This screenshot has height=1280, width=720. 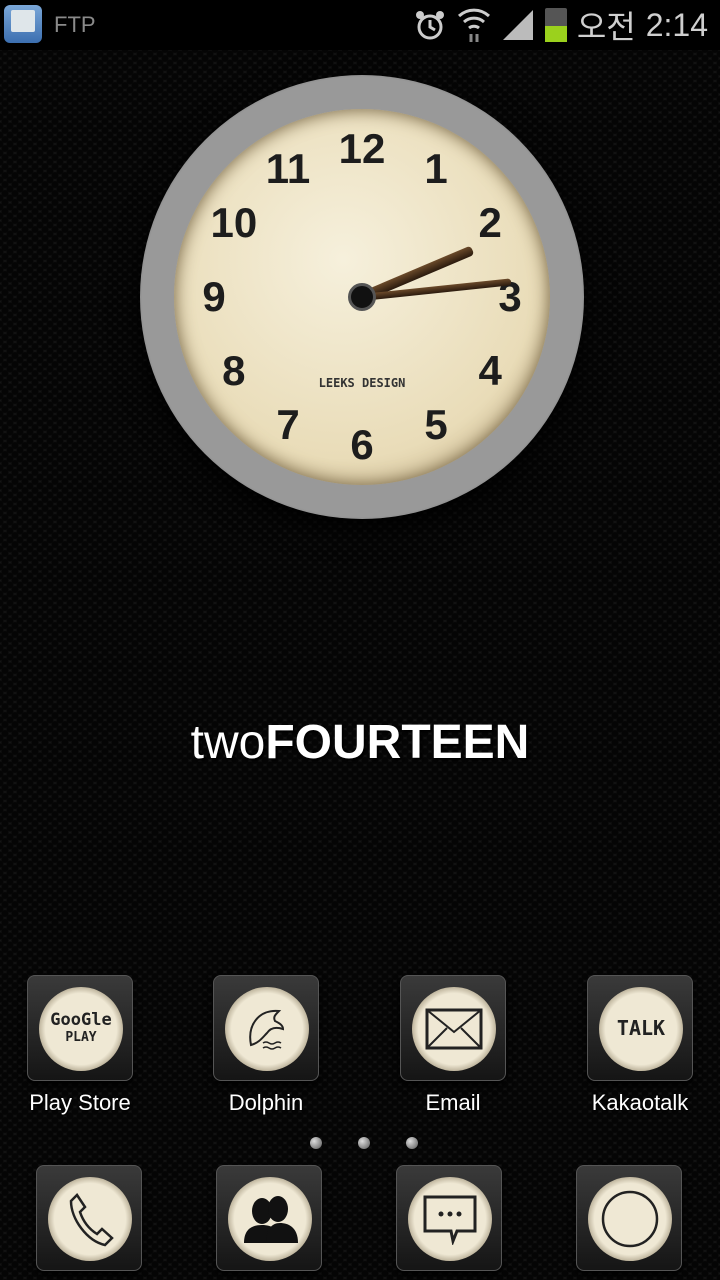 What do you see at coordinates (75, 24) in the screenshot?
I see `notification-label: FTP` at bounding box center [75, 24].